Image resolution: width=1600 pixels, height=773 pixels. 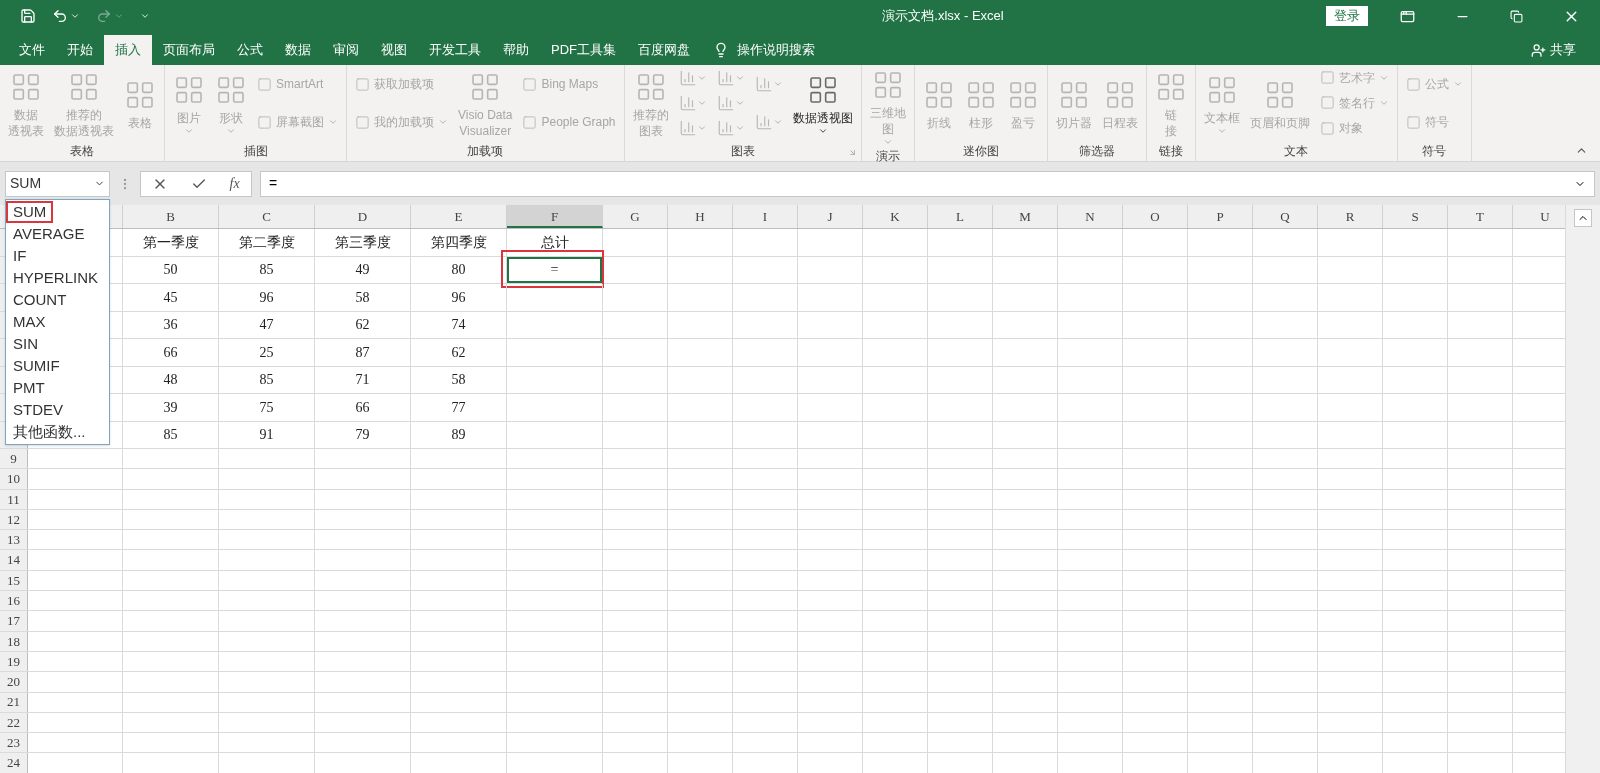 What do you see at coordinates (14, 641) in the screenshot?
I see `row-header: 18` at bounding box center [14, 641].